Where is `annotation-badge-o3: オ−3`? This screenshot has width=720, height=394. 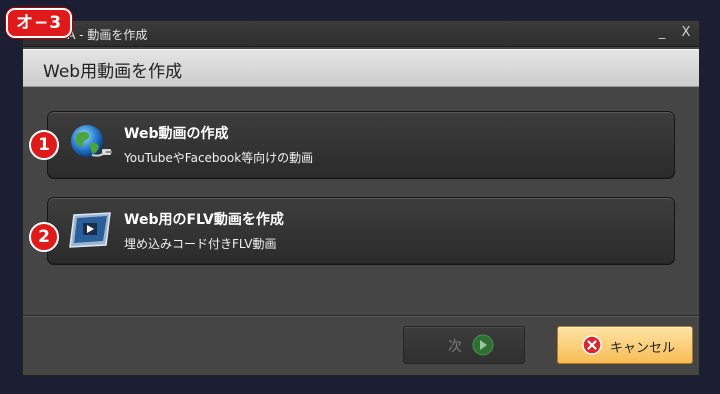 annotation-badge-o3: オ−3 is located at coordinates (39, 23).